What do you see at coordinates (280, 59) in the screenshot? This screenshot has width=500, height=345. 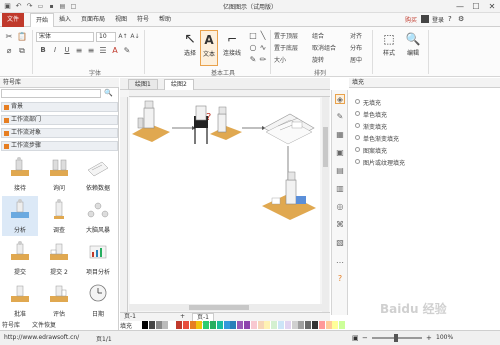 I see `size-button: 大小` at bounding box center [280, 59].